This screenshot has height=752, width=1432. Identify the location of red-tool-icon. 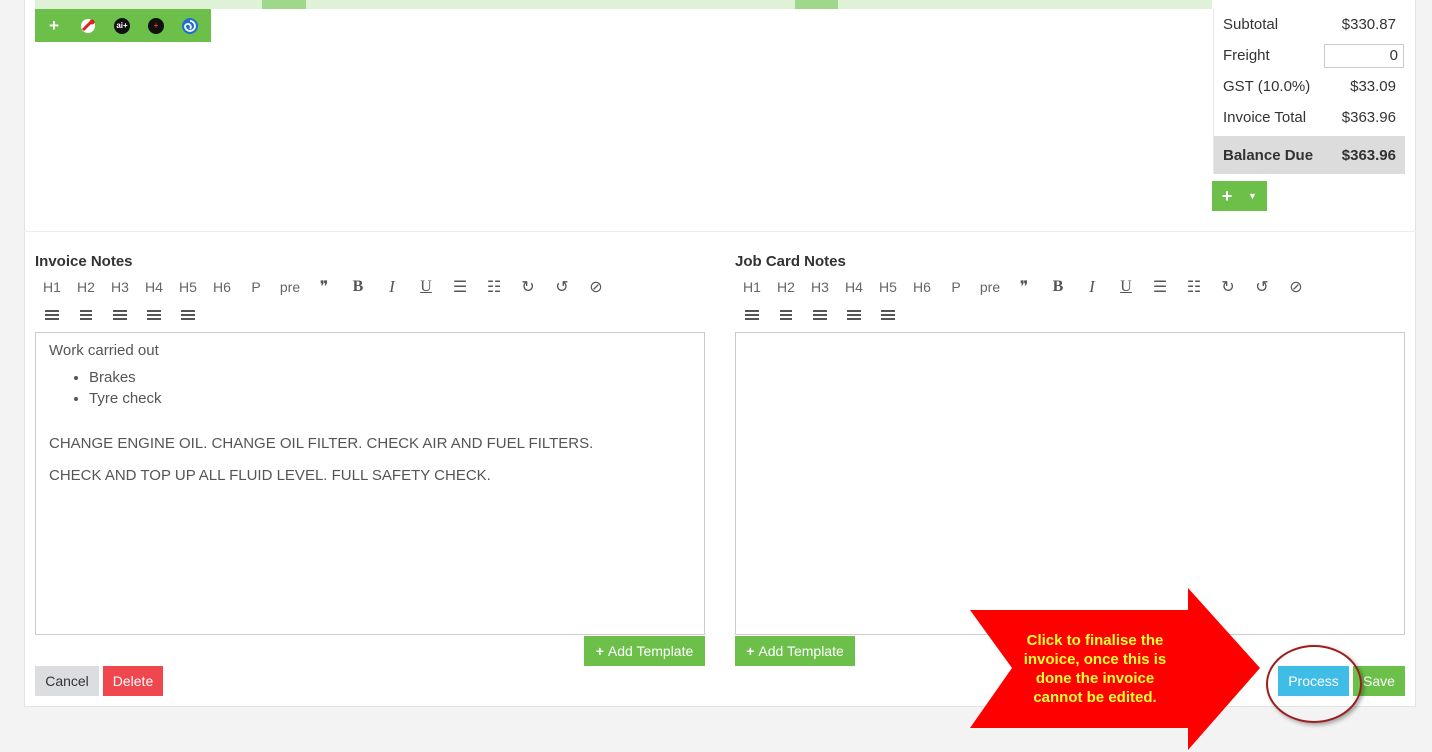
(88, 26).